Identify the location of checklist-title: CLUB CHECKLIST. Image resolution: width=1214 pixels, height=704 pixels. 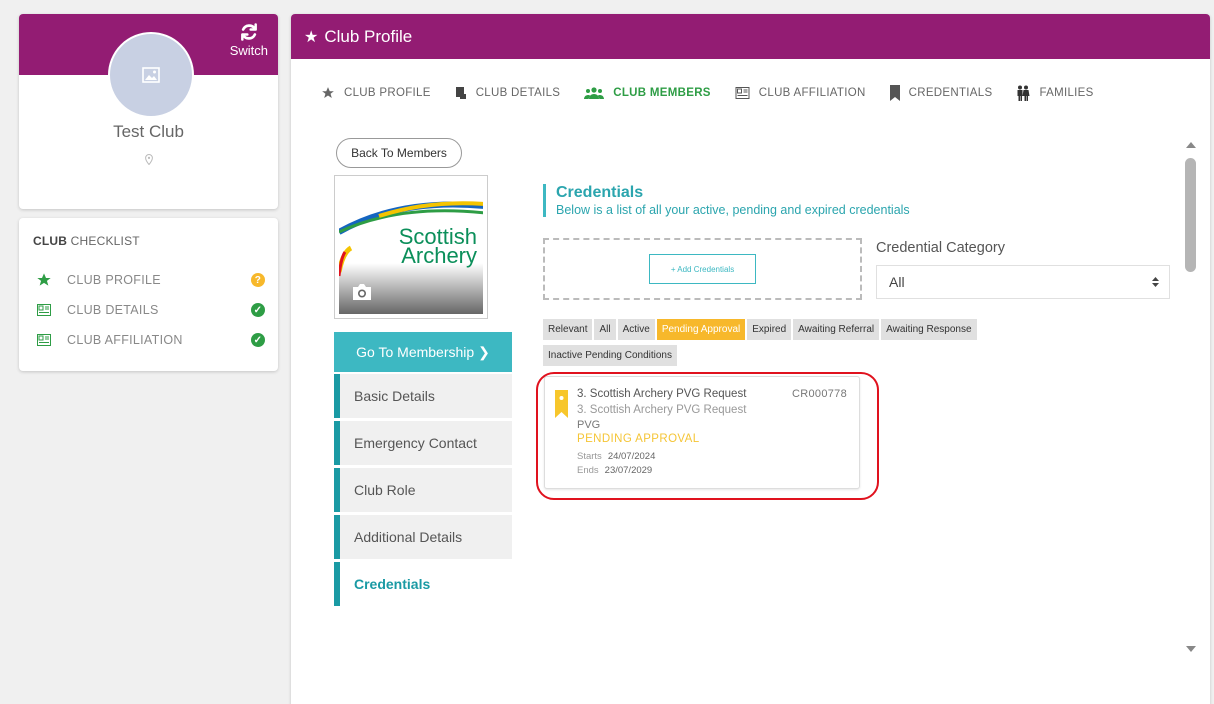
(86, 241).